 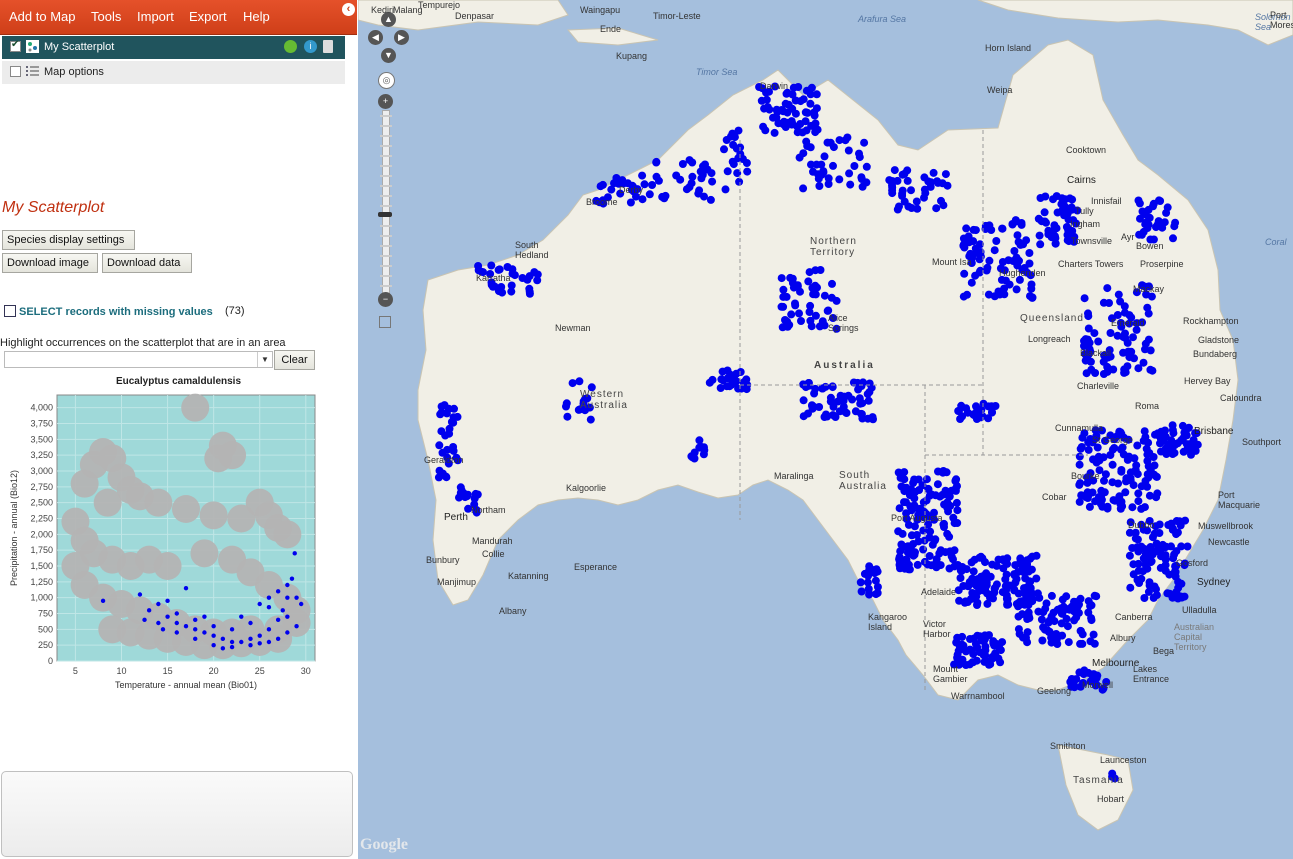 What do you see at coordinates (50, 263) in the screenshot?
I see `download-image-button: Download image` at bounding box center [50, 263].